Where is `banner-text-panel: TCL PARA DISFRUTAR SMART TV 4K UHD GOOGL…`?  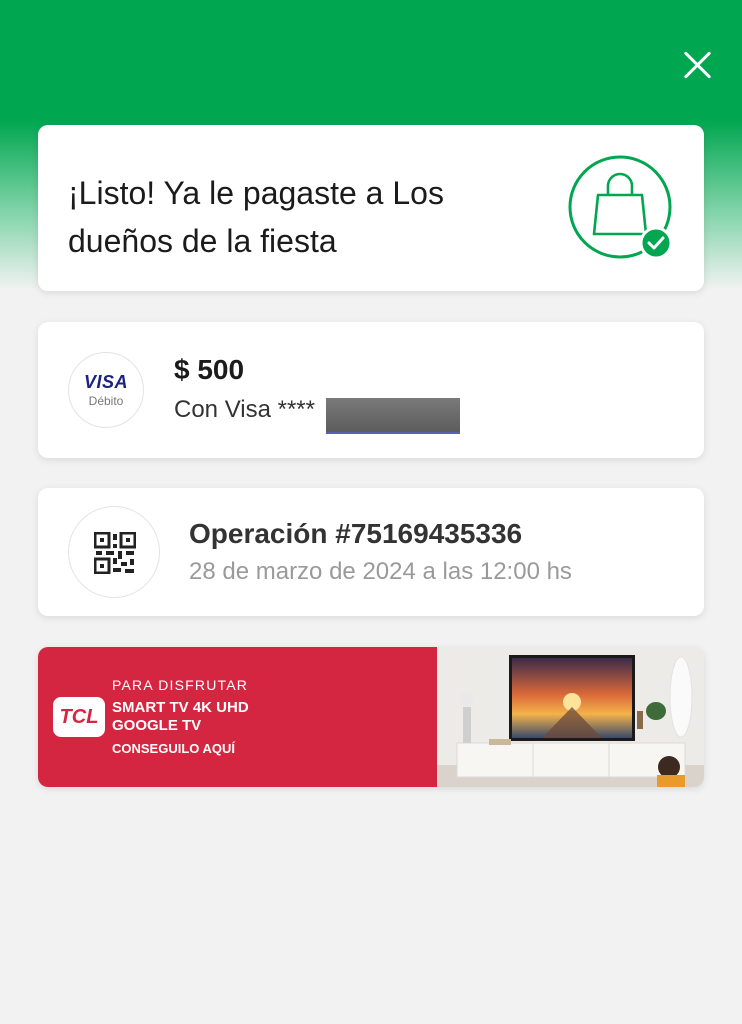 banner-text-panel: TCL PARA DISFRUTAR SMART TV 4K UHD GOOGL… is located at coordinates (237, 717).